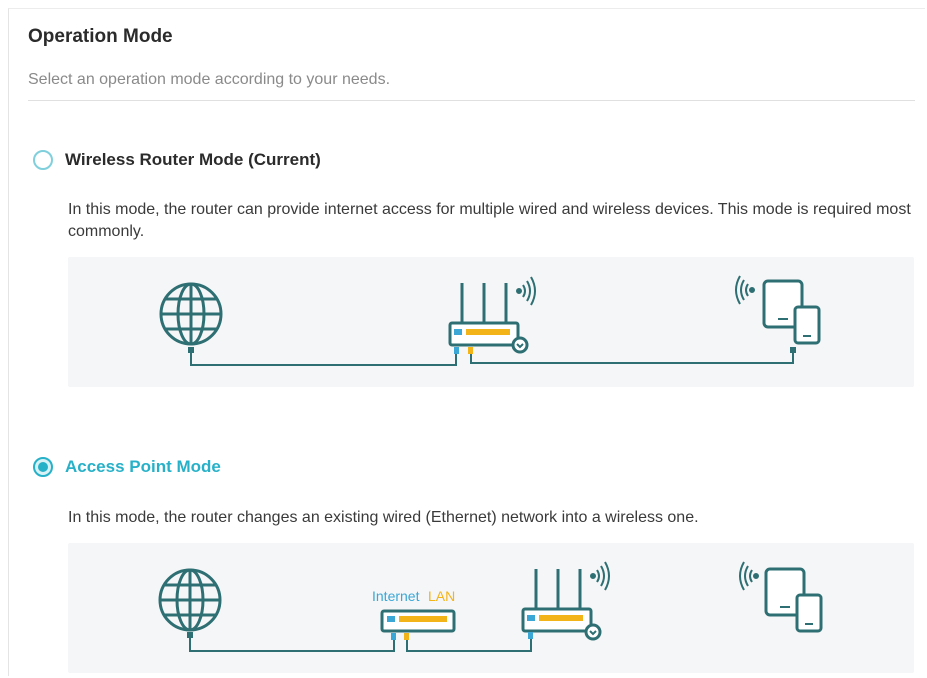 This screenshot has width=927, height=678. I want to click on internet-port-plug, so click(393, 636).